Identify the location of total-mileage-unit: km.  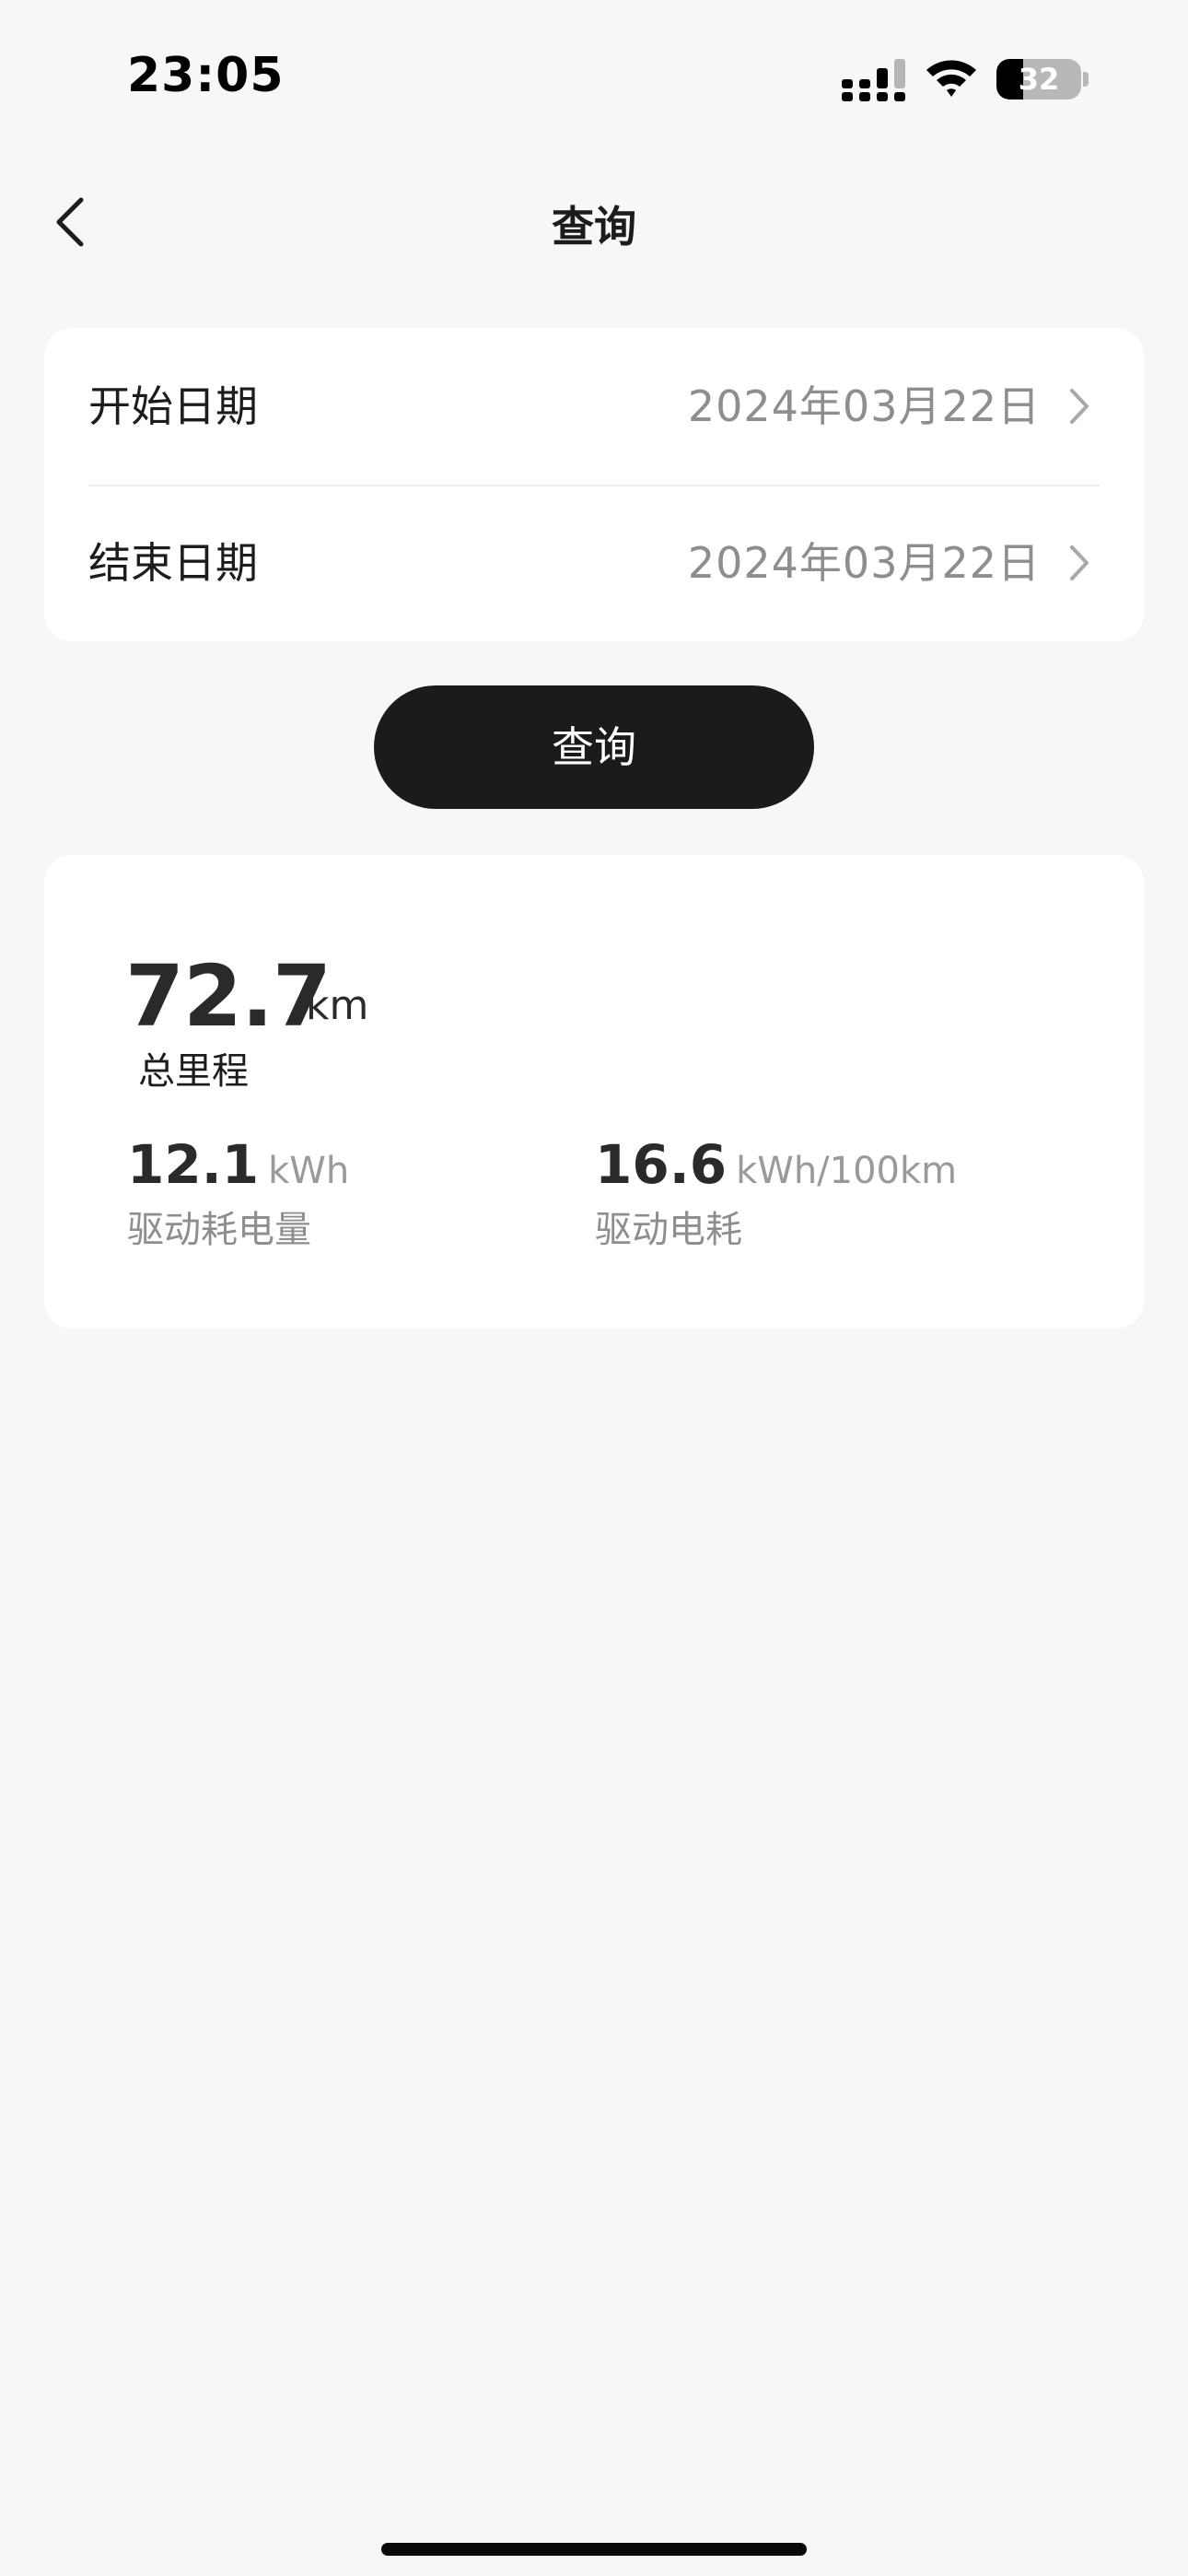
(337, 1005).